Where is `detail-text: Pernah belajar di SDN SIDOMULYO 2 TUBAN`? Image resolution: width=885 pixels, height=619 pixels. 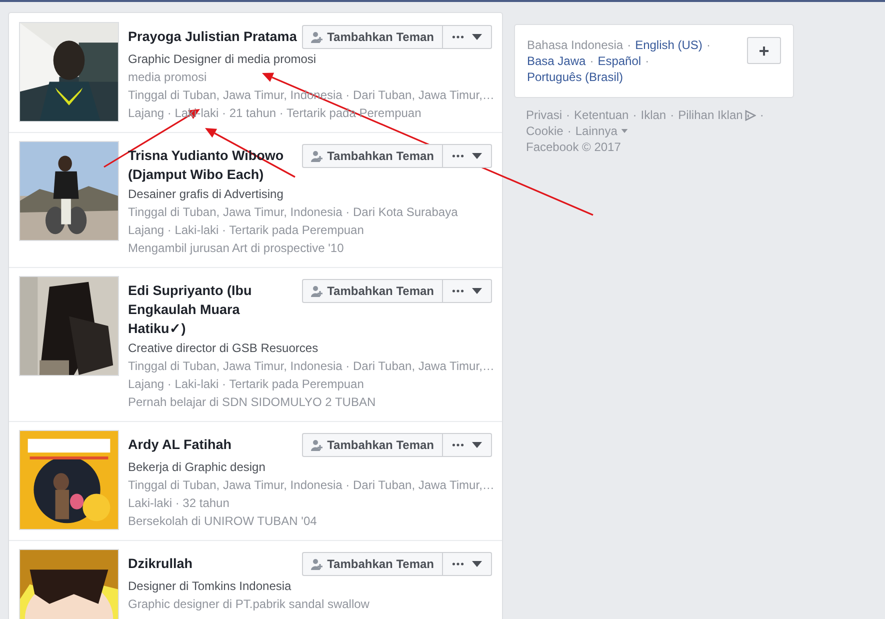
detail-text: Pernah belajar di SDN SIDOMULYO 2 TUBAN is located at coordinates (252, 402).